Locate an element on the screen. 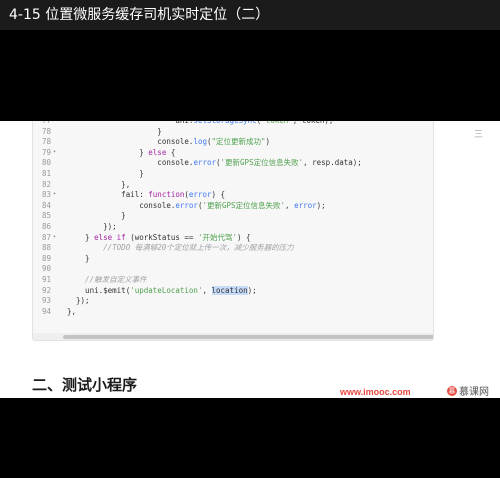 The image size is (500, 478). code-line: 87 ▾ } else if (workStatus == '开始代驾') { is located at coordinates (233, 237).